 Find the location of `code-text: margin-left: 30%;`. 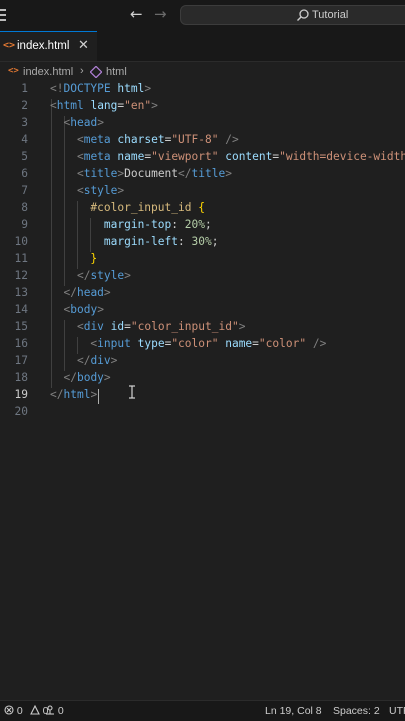

code-text: margin-left: 30%; is located at coordinates (161, 241).